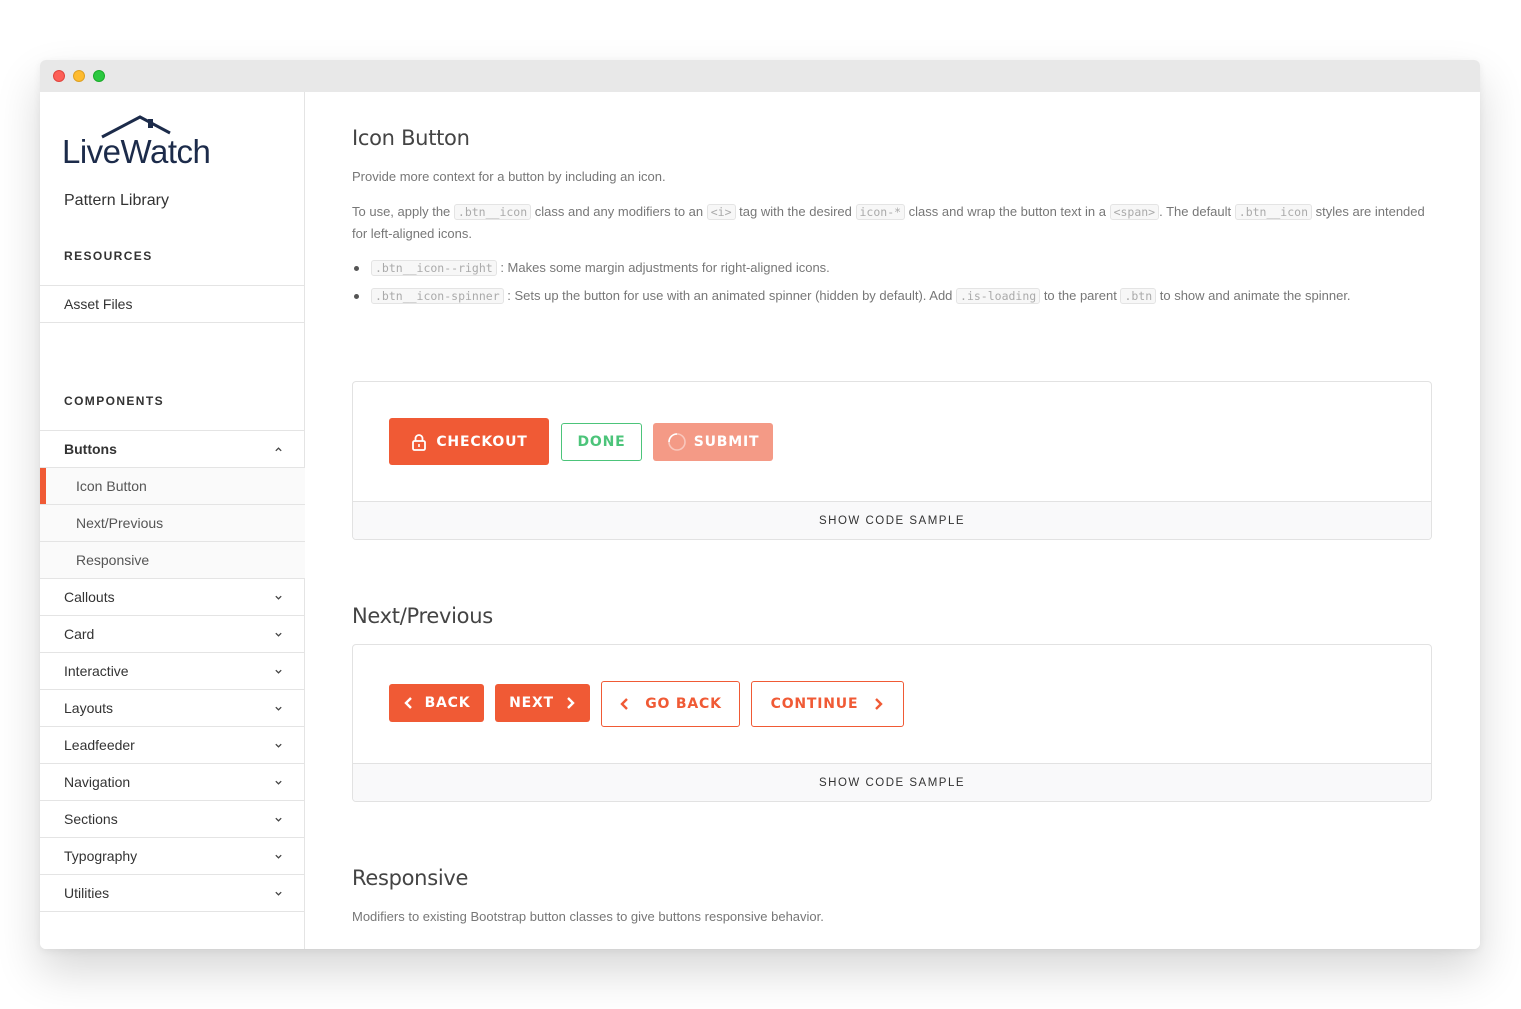 This screenshot has height=1009, width=1521. What do you see at coordinates (434, 268) in the screenshot?
I see `code-snippet: .btn__icon--right` at bounding box center [434, 268].